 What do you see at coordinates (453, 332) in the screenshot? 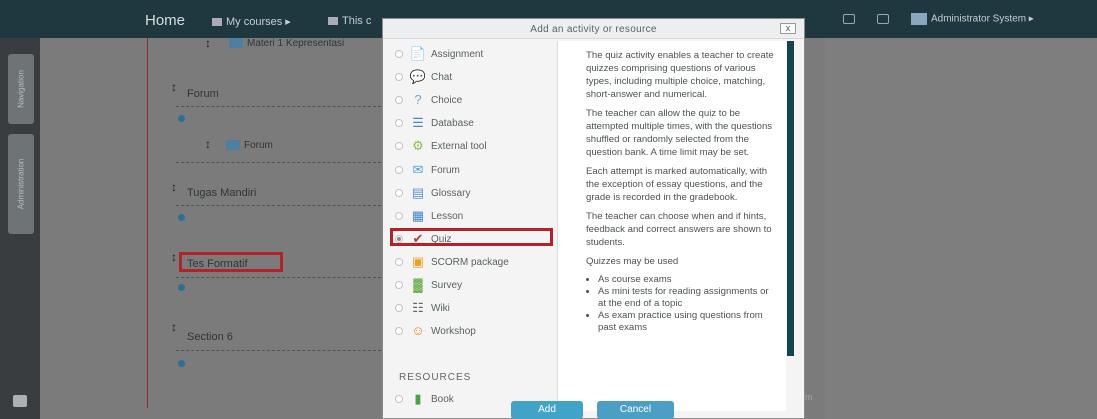
I see `option-label: Workshop` at bounding box center [453, 332].